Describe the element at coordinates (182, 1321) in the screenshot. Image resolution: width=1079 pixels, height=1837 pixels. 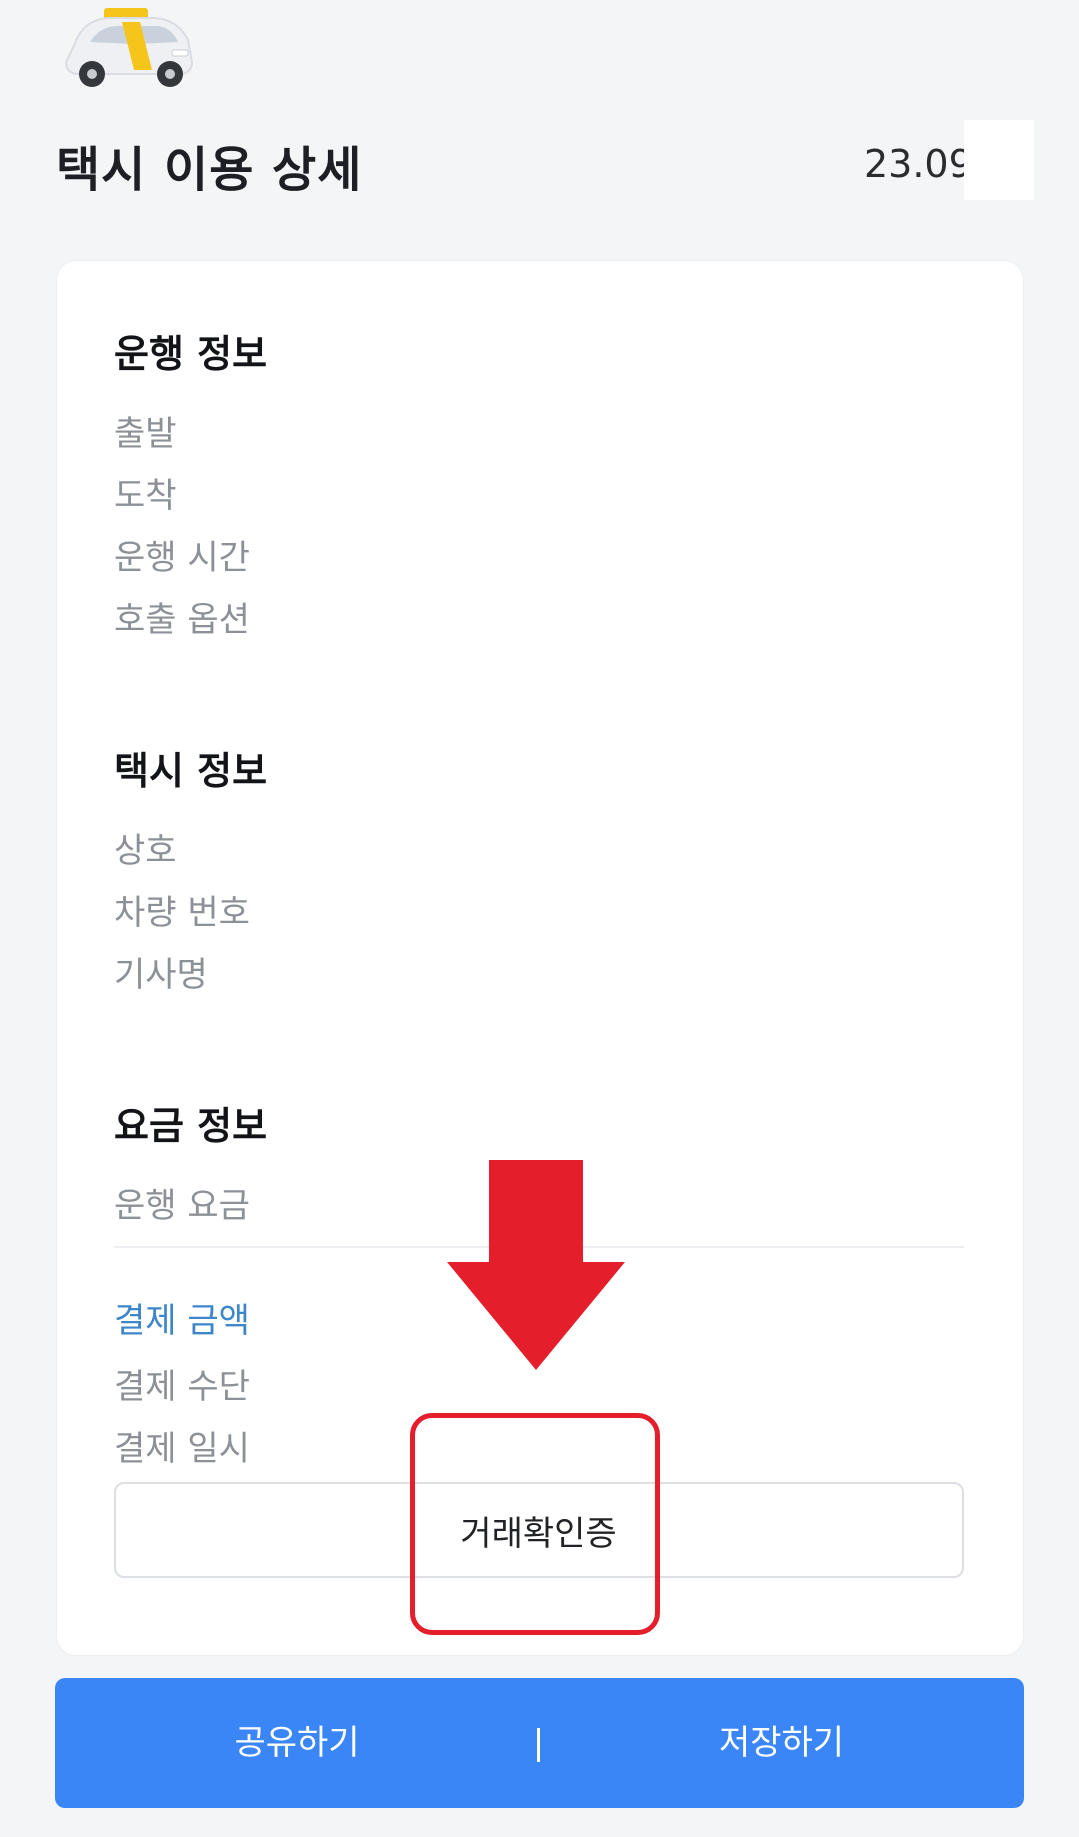
I see `payment-amount-label: 결제 금액` at that location.